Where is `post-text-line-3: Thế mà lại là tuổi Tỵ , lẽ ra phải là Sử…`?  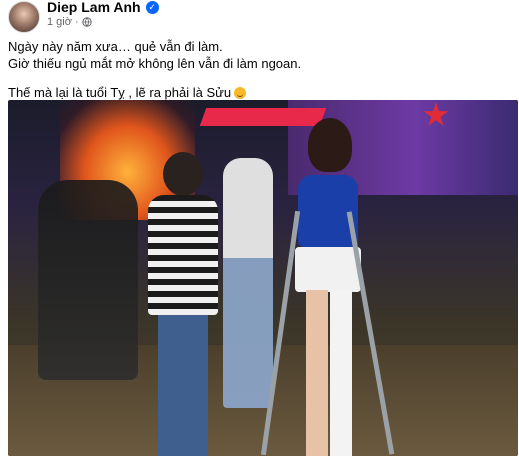 post-text-line-3: Thế mà lại là tuổi Tỵ , lẽ ra phải là Sử… is located at coordinates (258, 92).